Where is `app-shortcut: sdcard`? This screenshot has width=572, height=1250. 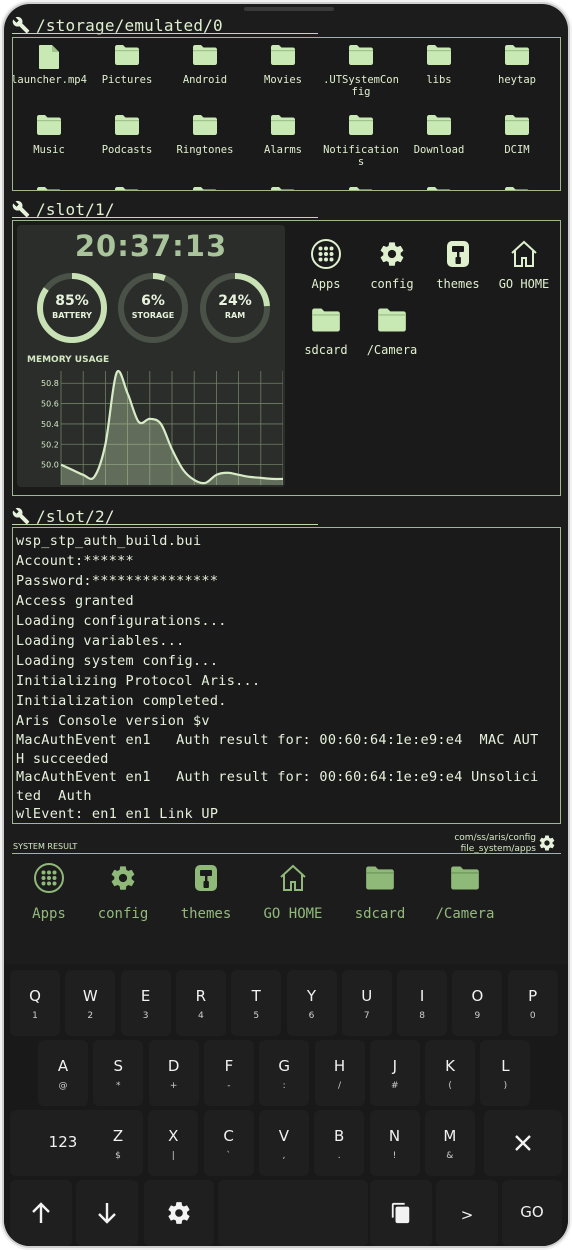
app-shortcut: sdcard is located at coordinates (326, 331).